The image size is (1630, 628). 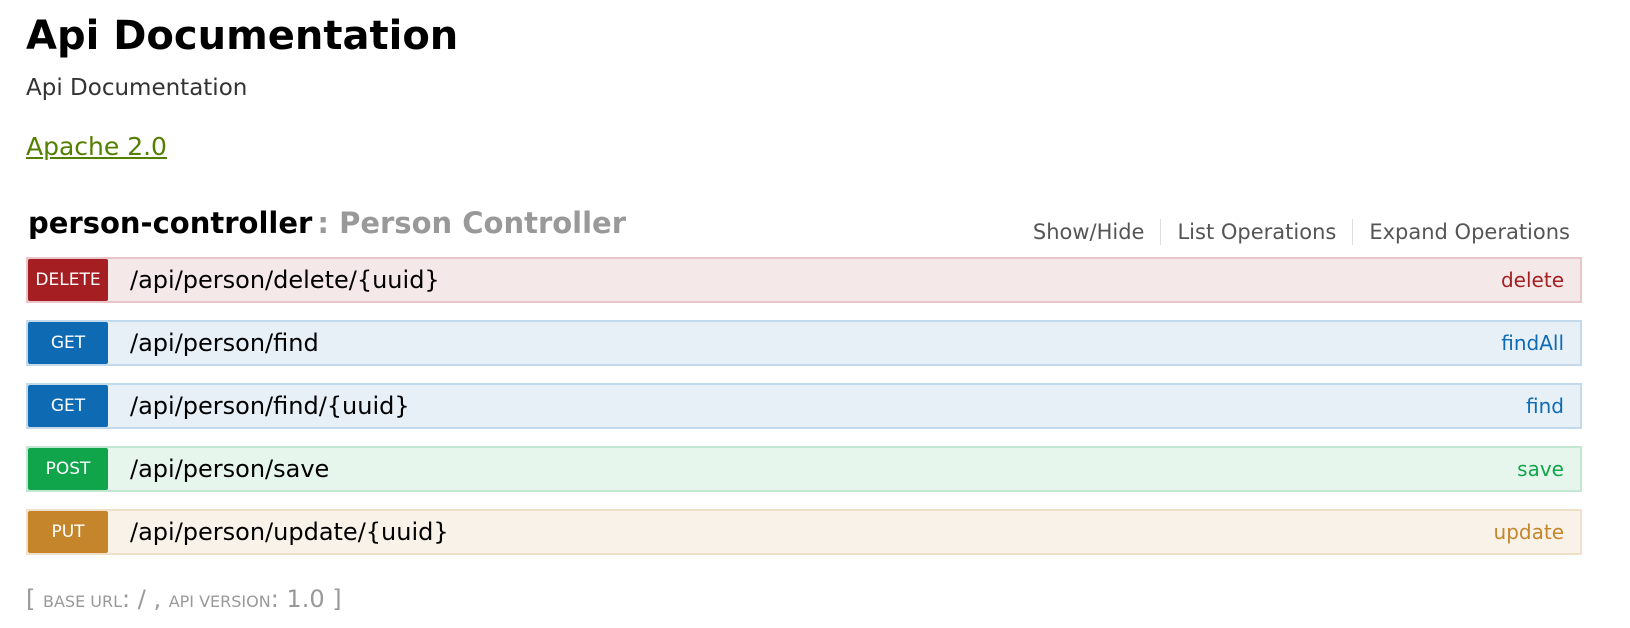 I want to click on operation-find-all: GET /api/person/find findAll, so click(x=804, y=343).